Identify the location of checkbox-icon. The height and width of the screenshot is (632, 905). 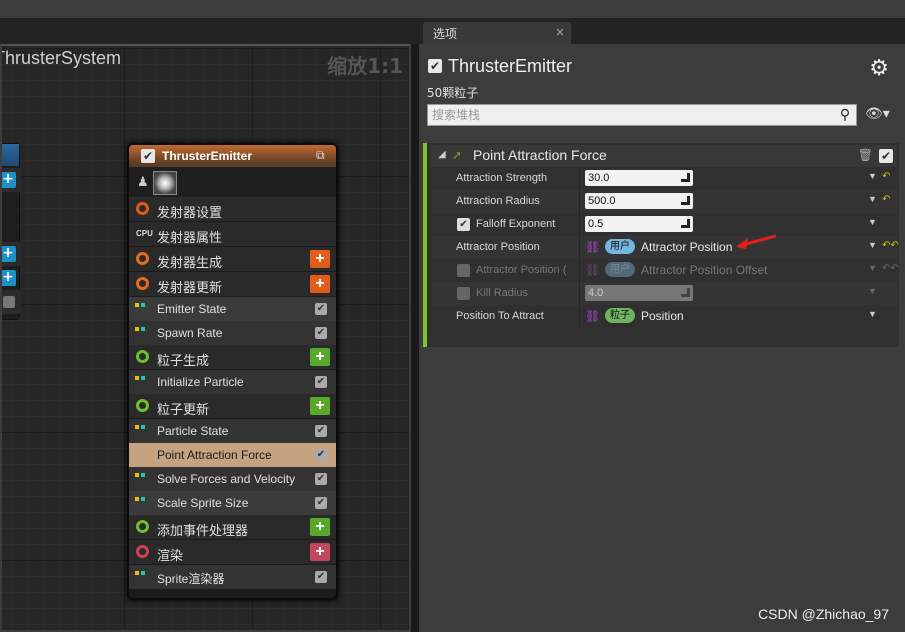
(9, 302).